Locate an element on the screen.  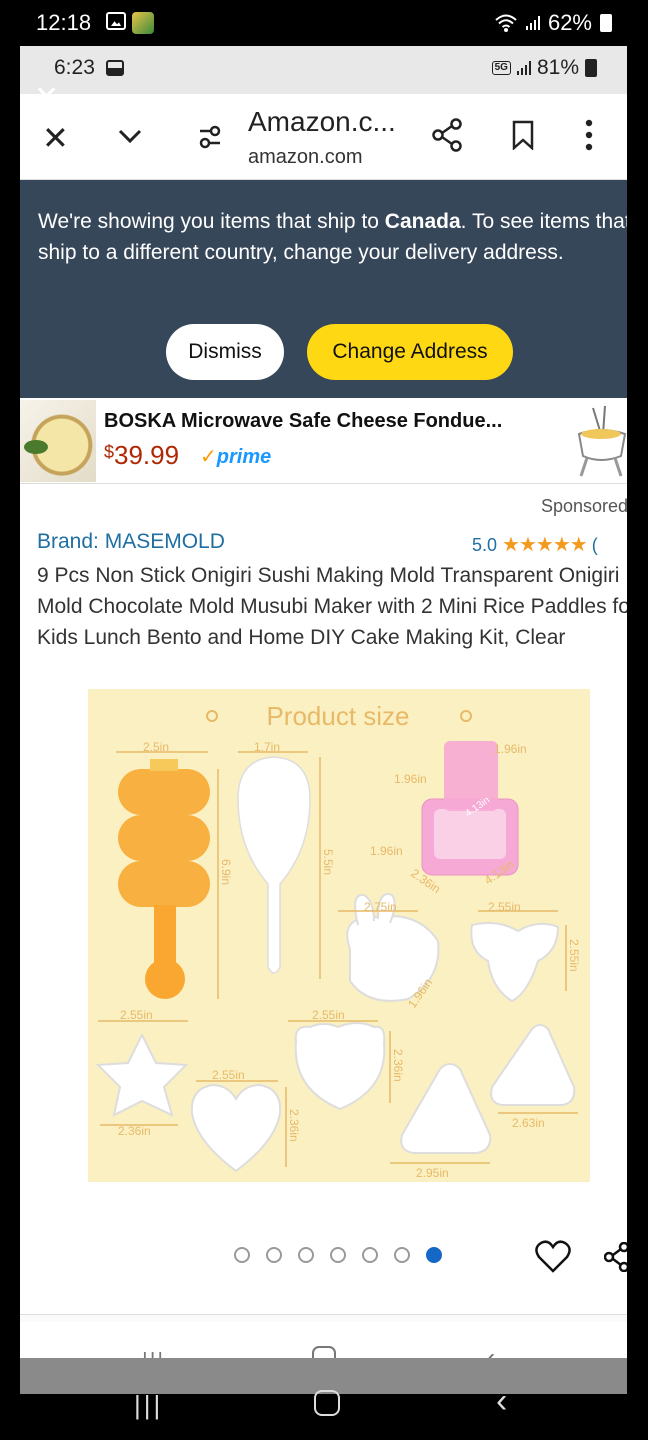
image-carousel-indicator is located at coordinates (338, 1255).